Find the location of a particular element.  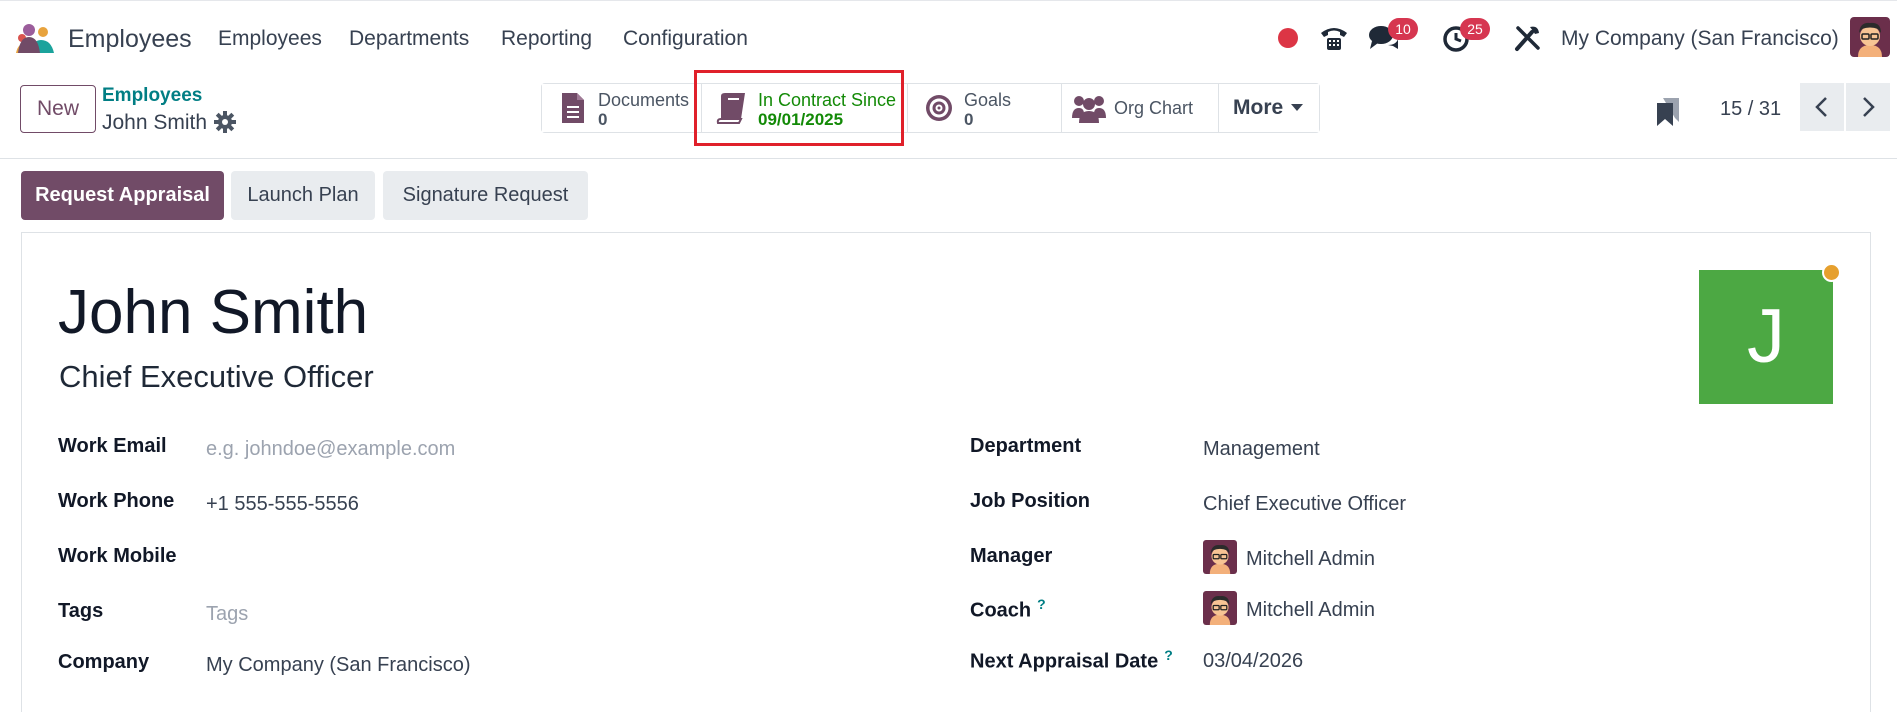

bookmark-icon is located at coordinates (1668, 112).